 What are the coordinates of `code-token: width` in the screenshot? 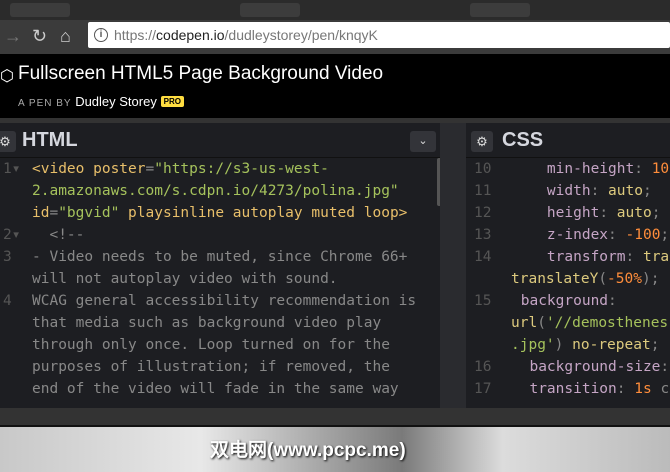 It's located at (568, 191).